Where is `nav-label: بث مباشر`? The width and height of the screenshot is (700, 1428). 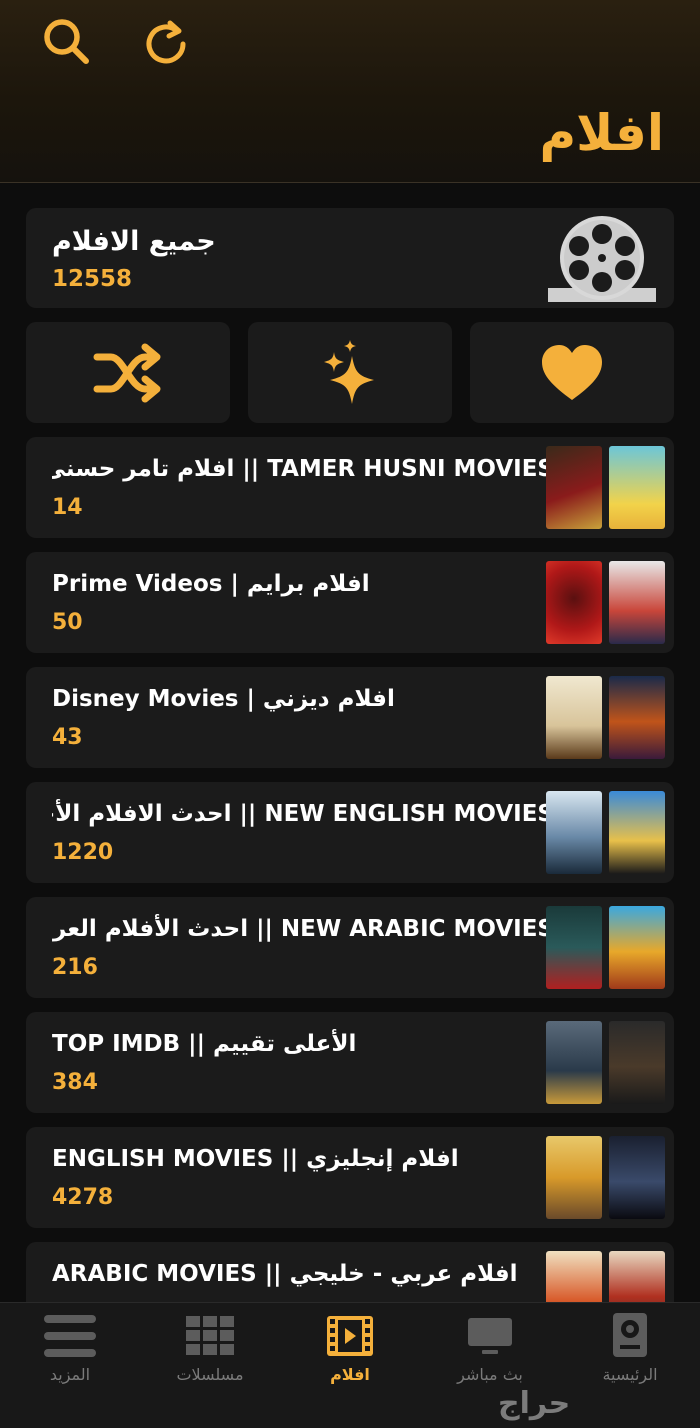 nav-label: بث مباشر is located at coordinates (490, 1374).